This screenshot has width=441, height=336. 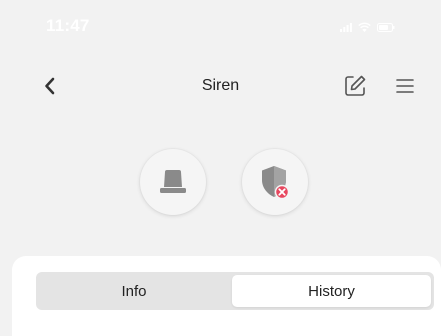 I want to click on status-time: 11:47, so click(x=68, y=25).